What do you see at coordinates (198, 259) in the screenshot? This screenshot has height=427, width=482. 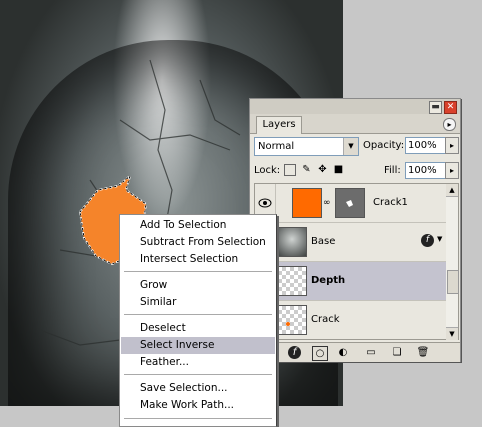 I see `menu-intersect-selection: Intersect Selection` at bounding box center [198, 259].